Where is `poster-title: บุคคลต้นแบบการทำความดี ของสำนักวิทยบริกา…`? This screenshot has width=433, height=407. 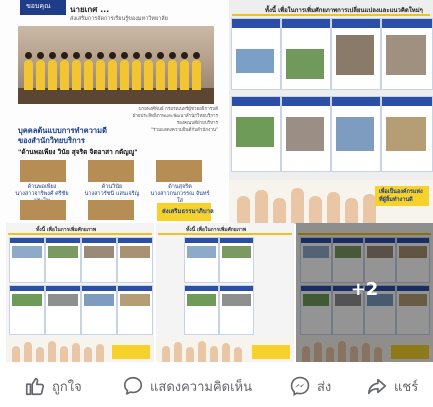 poster-title: บุคคลต้นแบบการทำความดี ของสำนักวิทยบริกา… is located at coordinates (62, 135).